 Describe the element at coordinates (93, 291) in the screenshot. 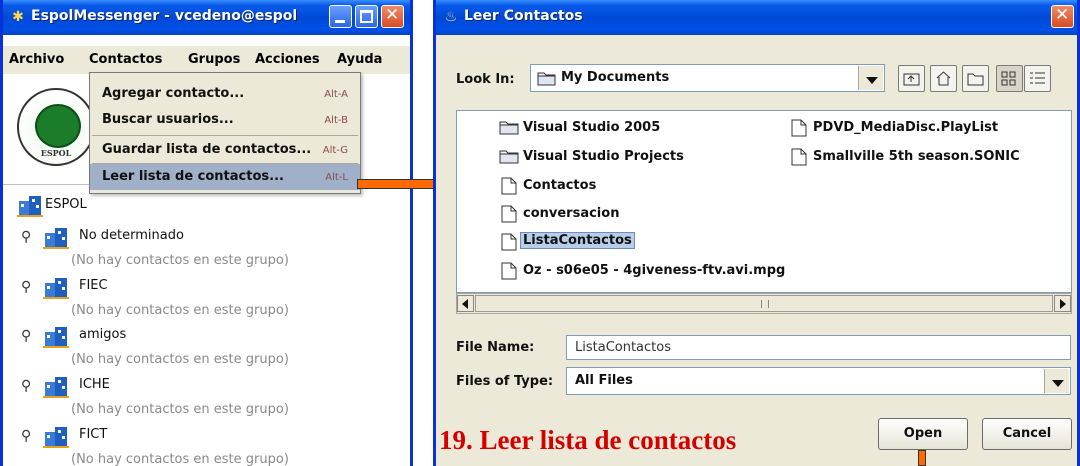

I see `group-fiec: FIEC` at that location.